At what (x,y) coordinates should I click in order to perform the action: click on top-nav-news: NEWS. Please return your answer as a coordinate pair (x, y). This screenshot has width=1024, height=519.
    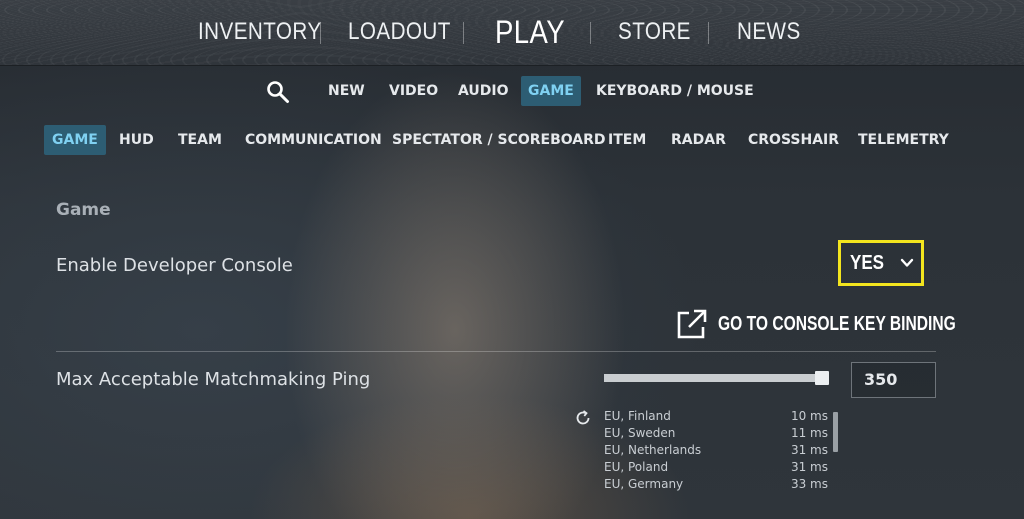
    Looking at the image, I should click on (769, 32).